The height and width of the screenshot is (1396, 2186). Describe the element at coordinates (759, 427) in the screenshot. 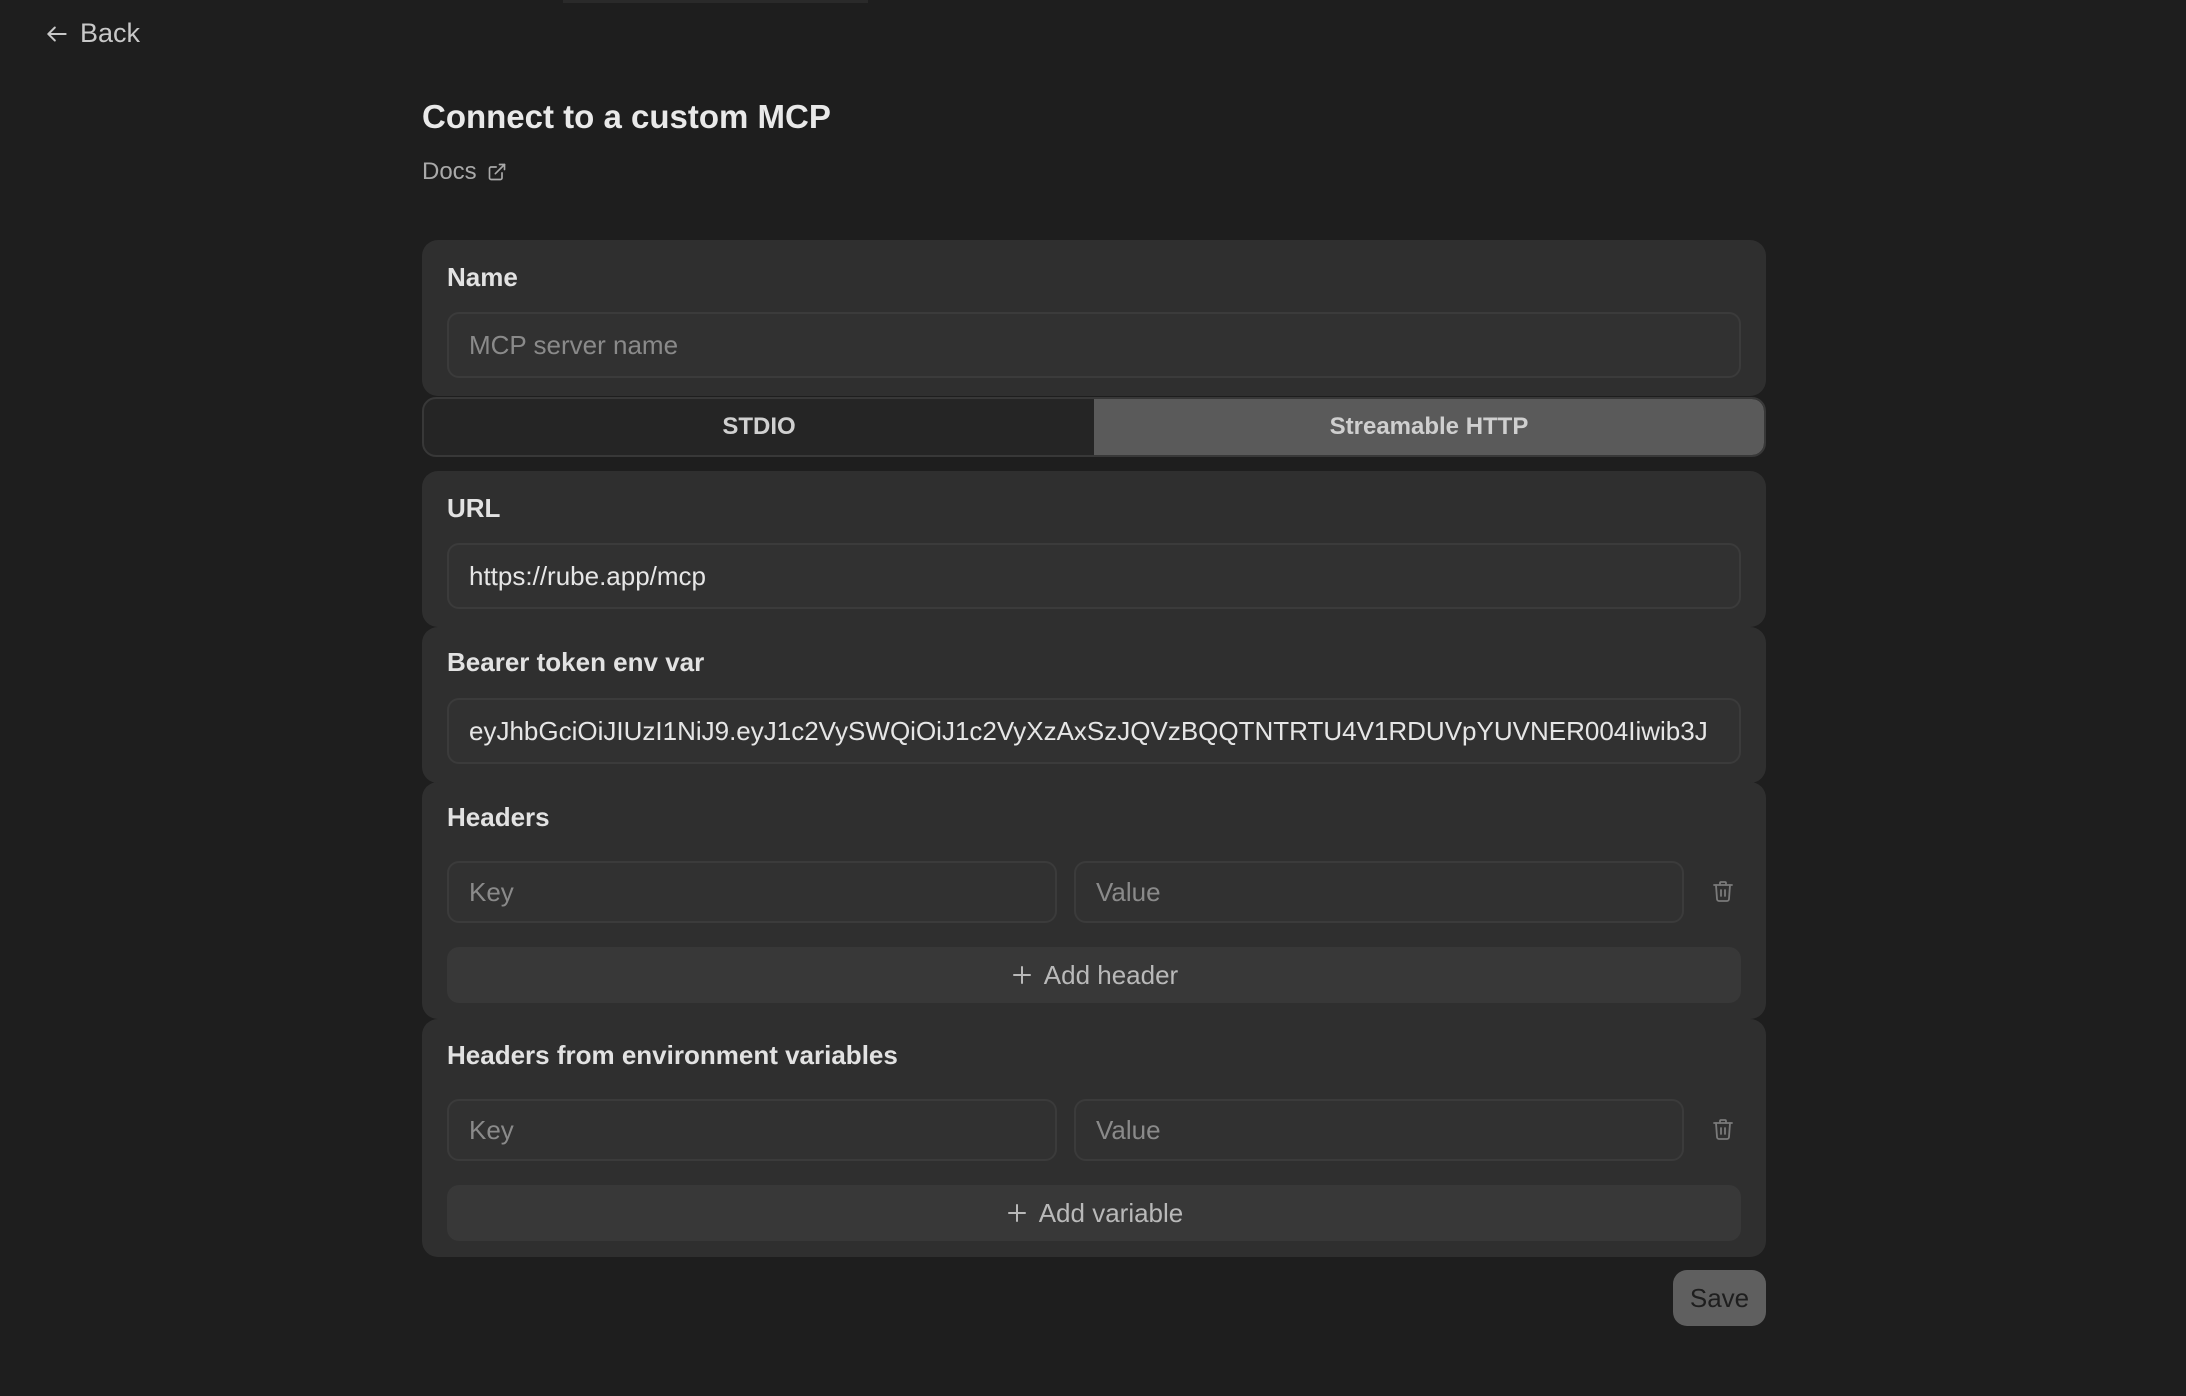

I see `tab-stdio: STDIO` at that location.